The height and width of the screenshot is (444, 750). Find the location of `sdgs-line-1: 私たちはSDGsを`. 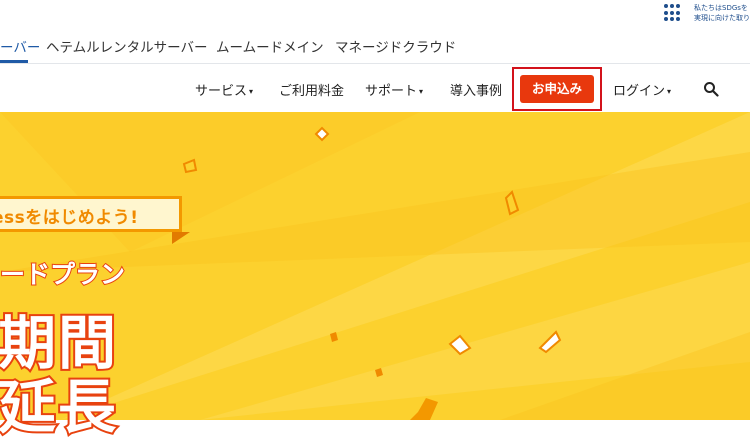

sdgs-line-1: 私たちはSDGsを is located at coordinates (721, 8).